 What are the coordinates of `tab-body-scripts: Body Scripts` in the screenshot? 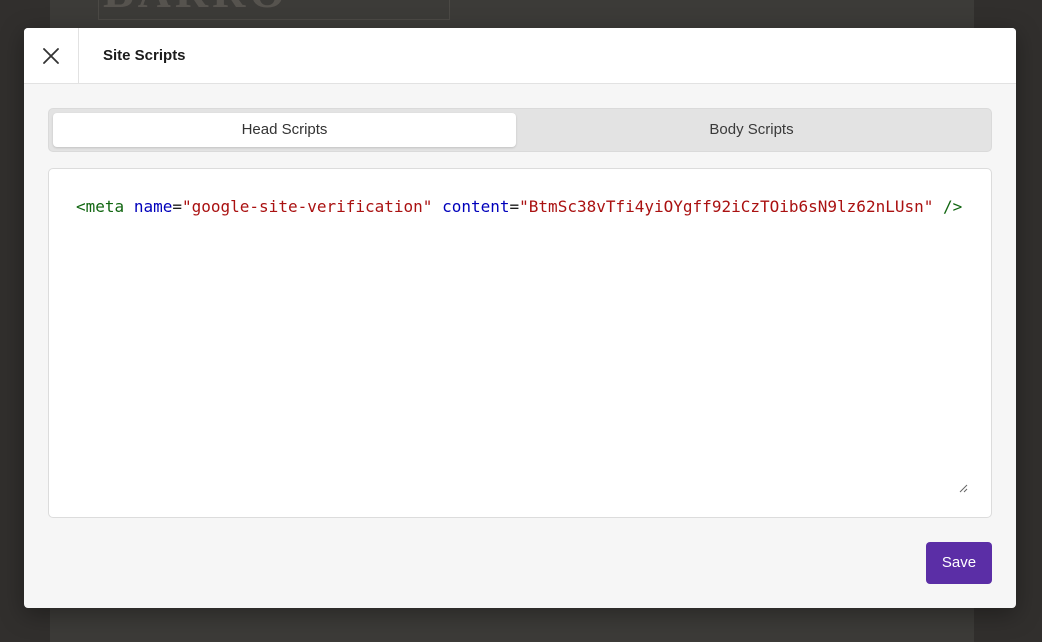 It's located at (751, 130).